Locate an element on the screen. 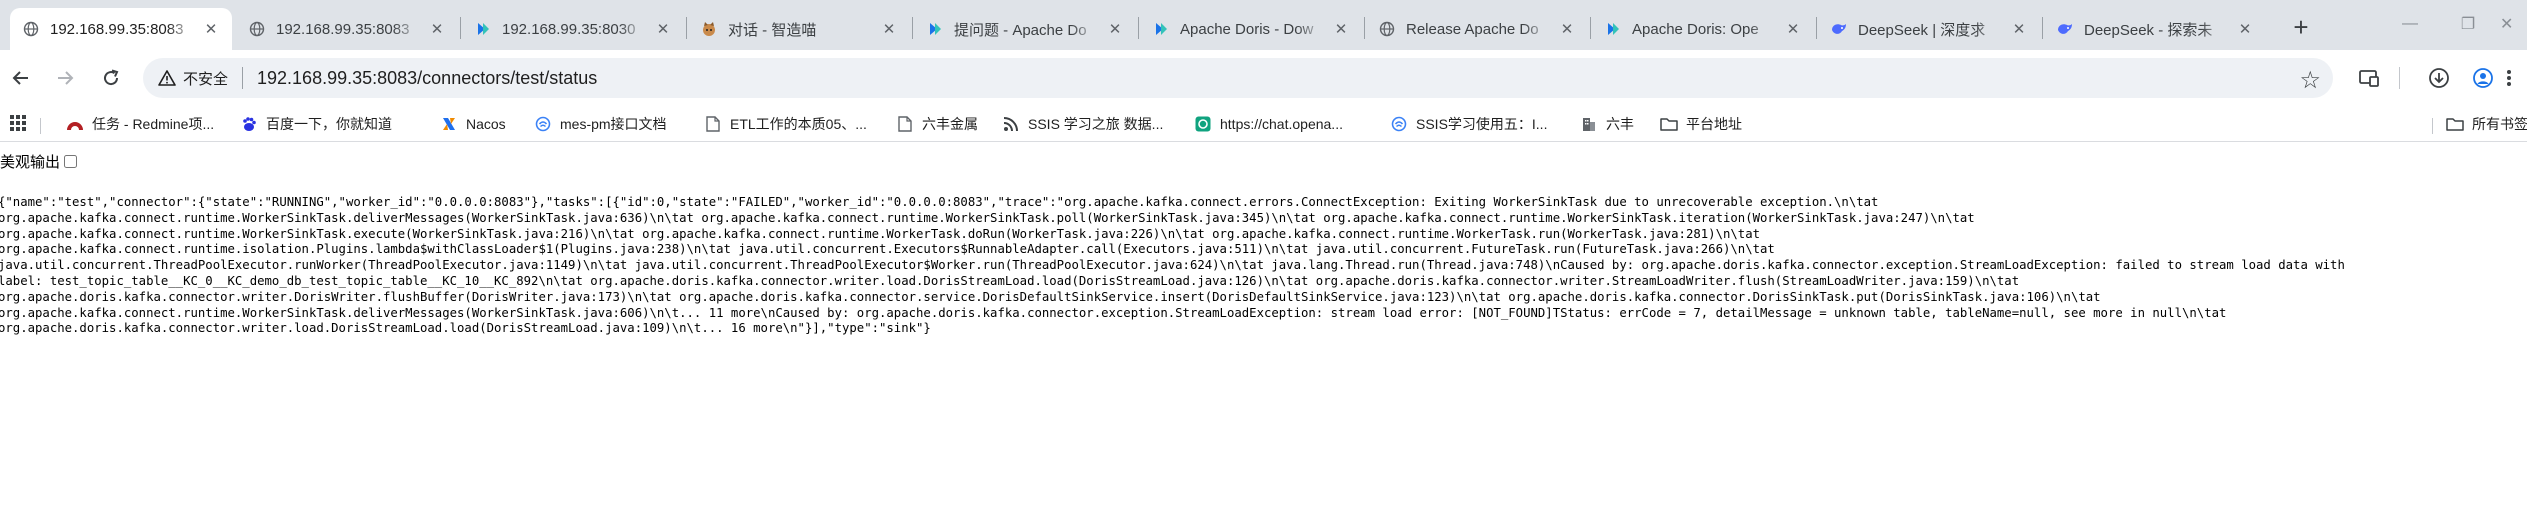 This screenshot has width=2527, height=529. cat-avatar-icon is located at coordinates (709, 29).